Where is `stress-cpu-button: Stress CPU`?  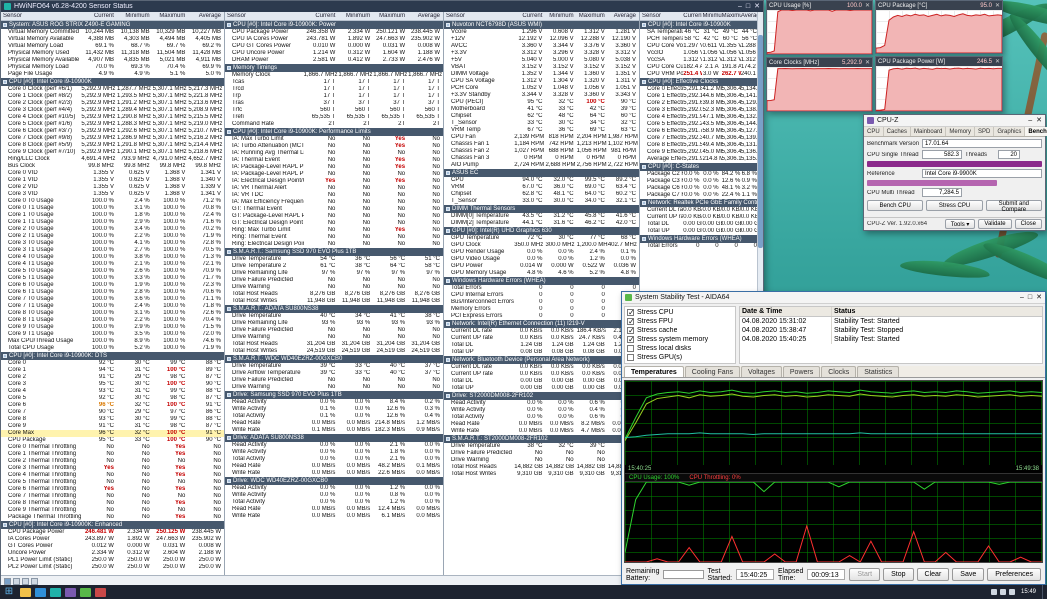 stress-cpu-button: Stress CPU is located at coordinates (954, 205).